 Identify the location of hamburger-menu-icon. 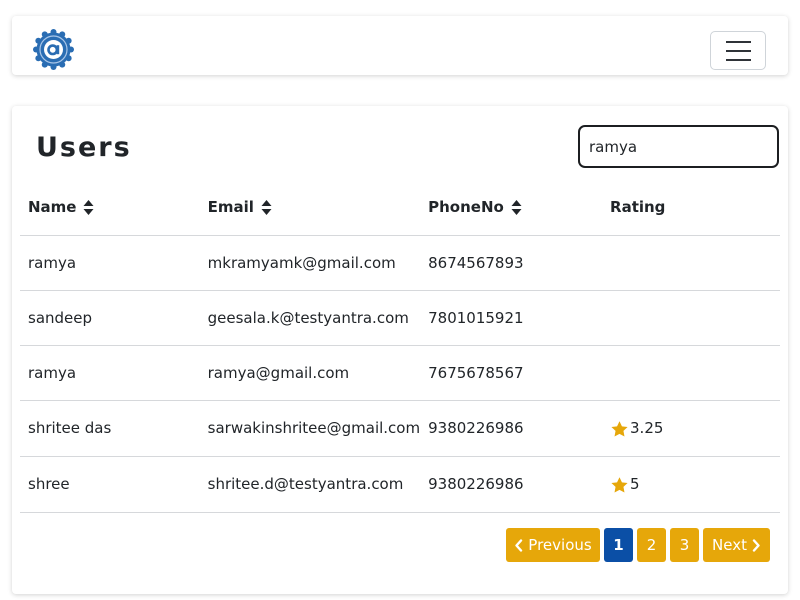
(738, 41).